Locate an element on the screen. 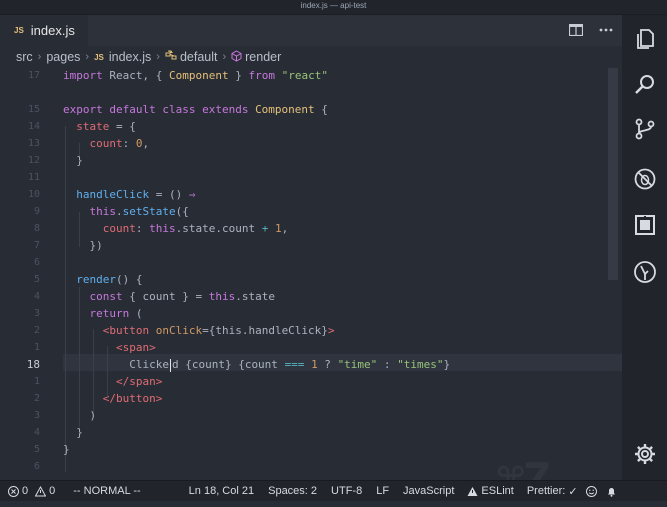 This screenshot has width=667, height=507. code-line: count: 0, is located at coordinates (106, 143).